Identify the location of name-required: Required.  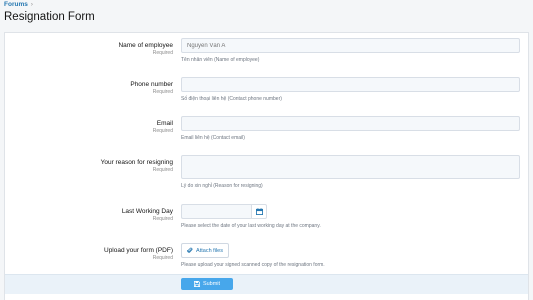
(162, 53).